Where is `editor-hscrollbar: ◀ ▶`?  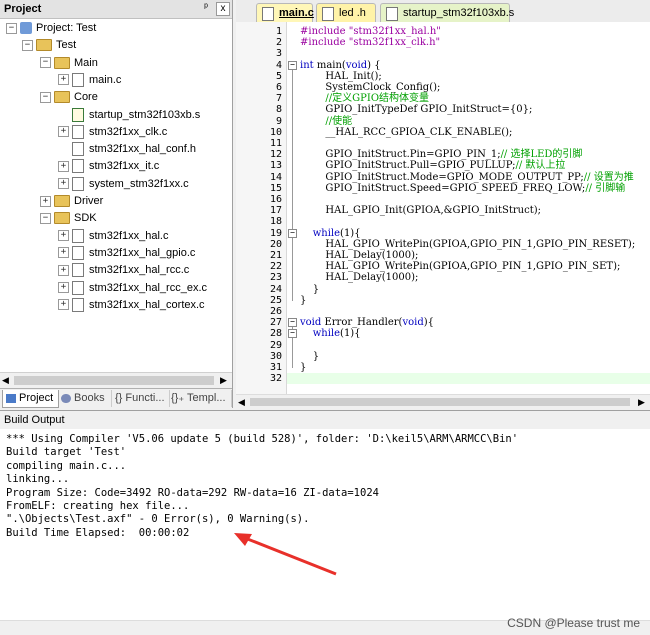
editor-hscrollbar: ◀ ▶ is located at coordinates (443, 401).